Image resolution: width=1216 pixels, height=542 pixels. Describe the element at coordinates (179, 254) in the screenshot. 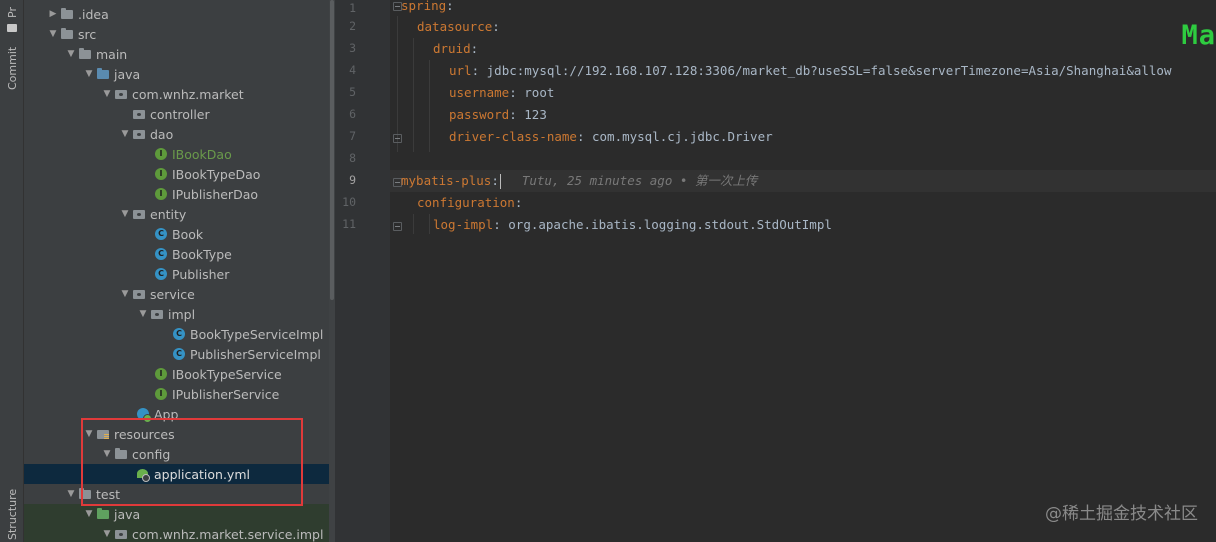

I see `tree-item-booktype: BookType` at that location.